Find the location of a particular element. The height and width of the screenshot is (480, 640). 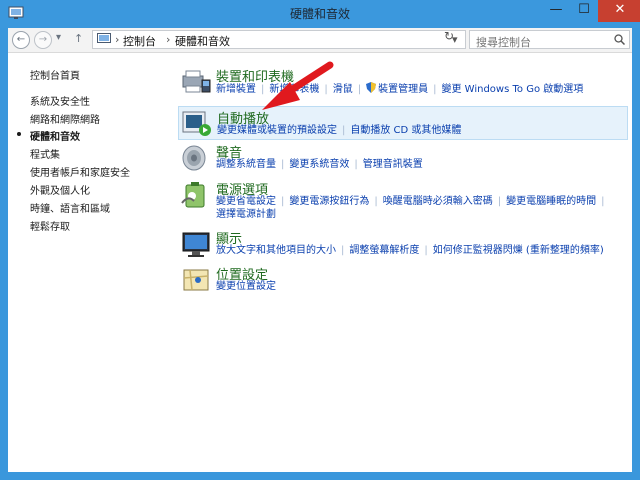

link-sleep-time: 變更電腦睡眠的時間 is located at coordinates (551, 201).